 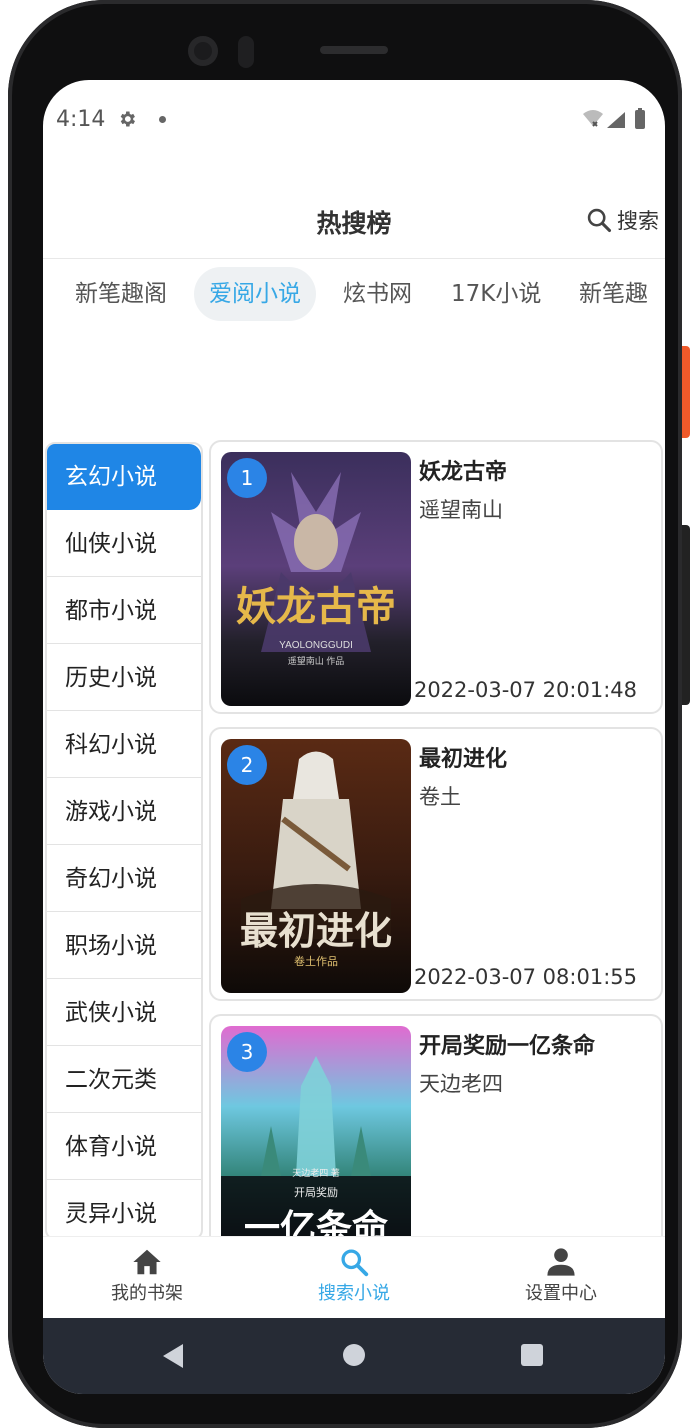 What do you see at coordinates (162, 119) in the screenshot?
I see `notification-dot` at bounding box center [162, 119].